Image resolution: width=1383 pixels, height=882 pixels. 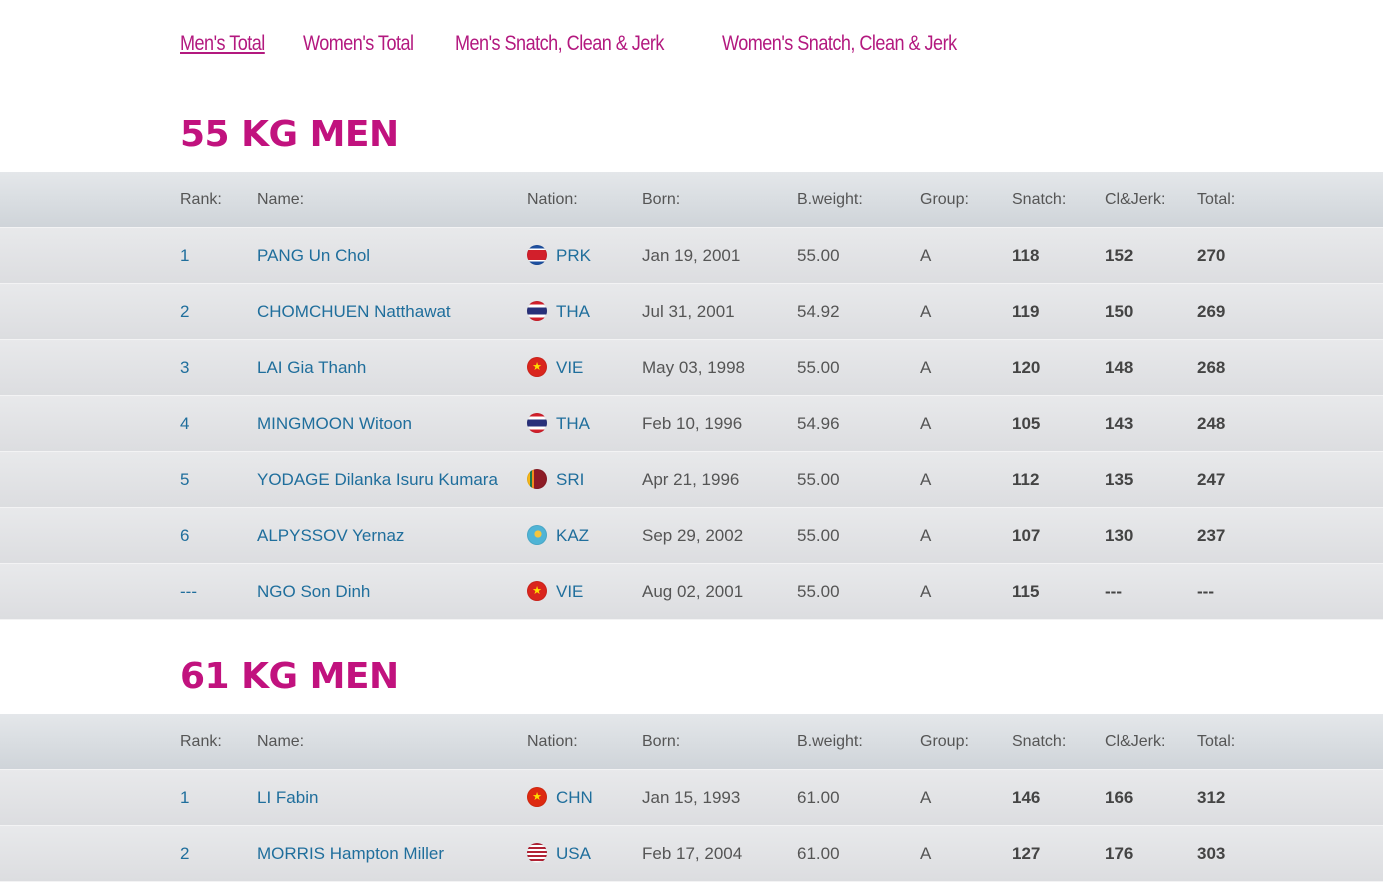 I want to click on snatch-cell: 119, so click(x=1026, y=311).